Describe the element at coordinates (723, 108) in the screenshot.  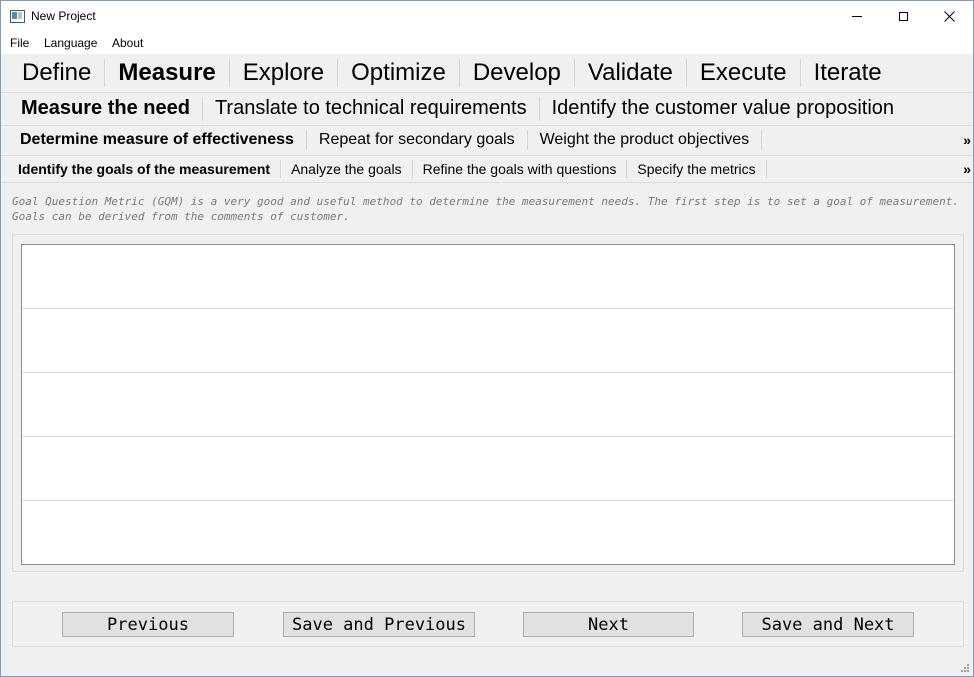
I see `tab-value-proposition: Identify the customer value proposition` at that location.